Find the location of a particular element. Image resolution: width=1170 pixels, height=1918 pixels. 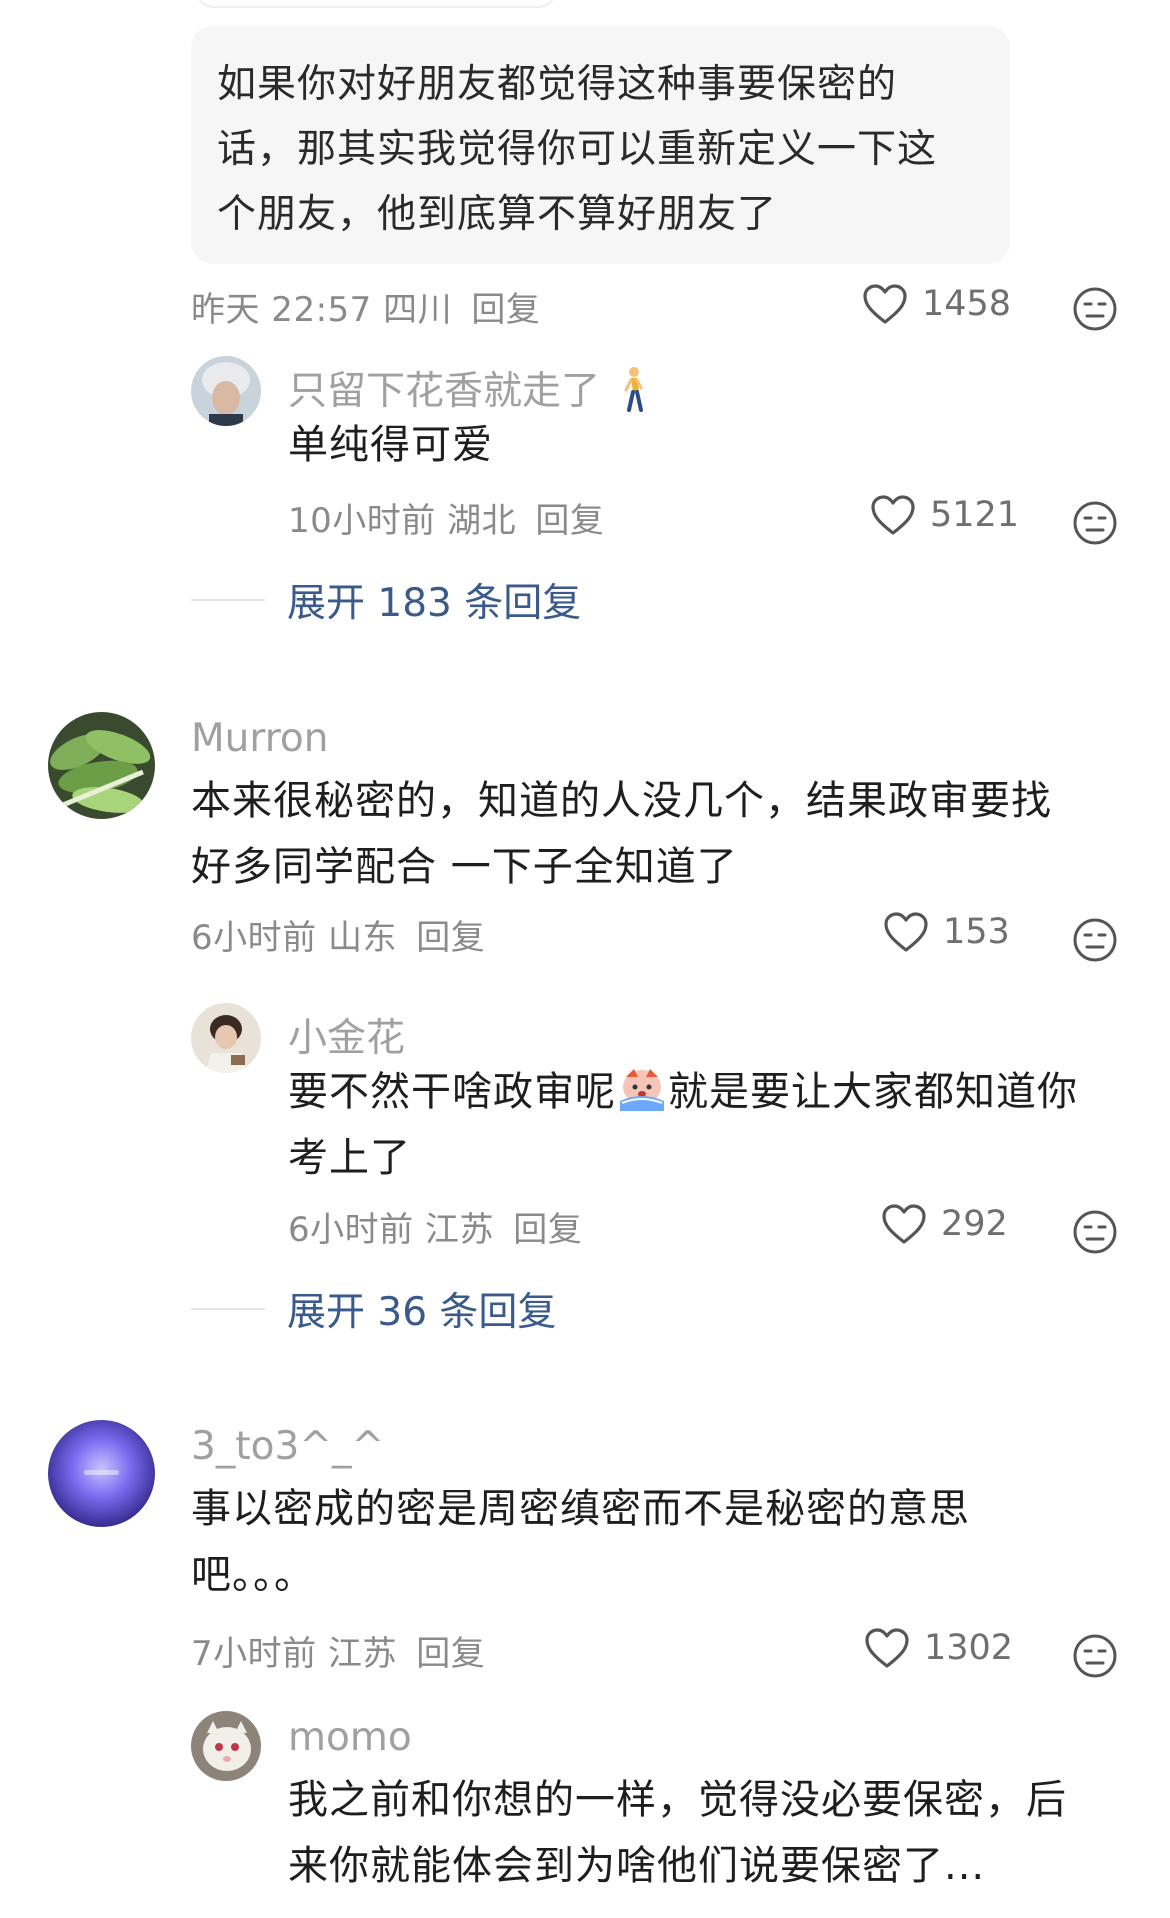

comment-text: 本来很秘密的，知道的人没几个，结果政审要找 好多同学配合 一下子全知道了 is located at coordinates (621, 834).